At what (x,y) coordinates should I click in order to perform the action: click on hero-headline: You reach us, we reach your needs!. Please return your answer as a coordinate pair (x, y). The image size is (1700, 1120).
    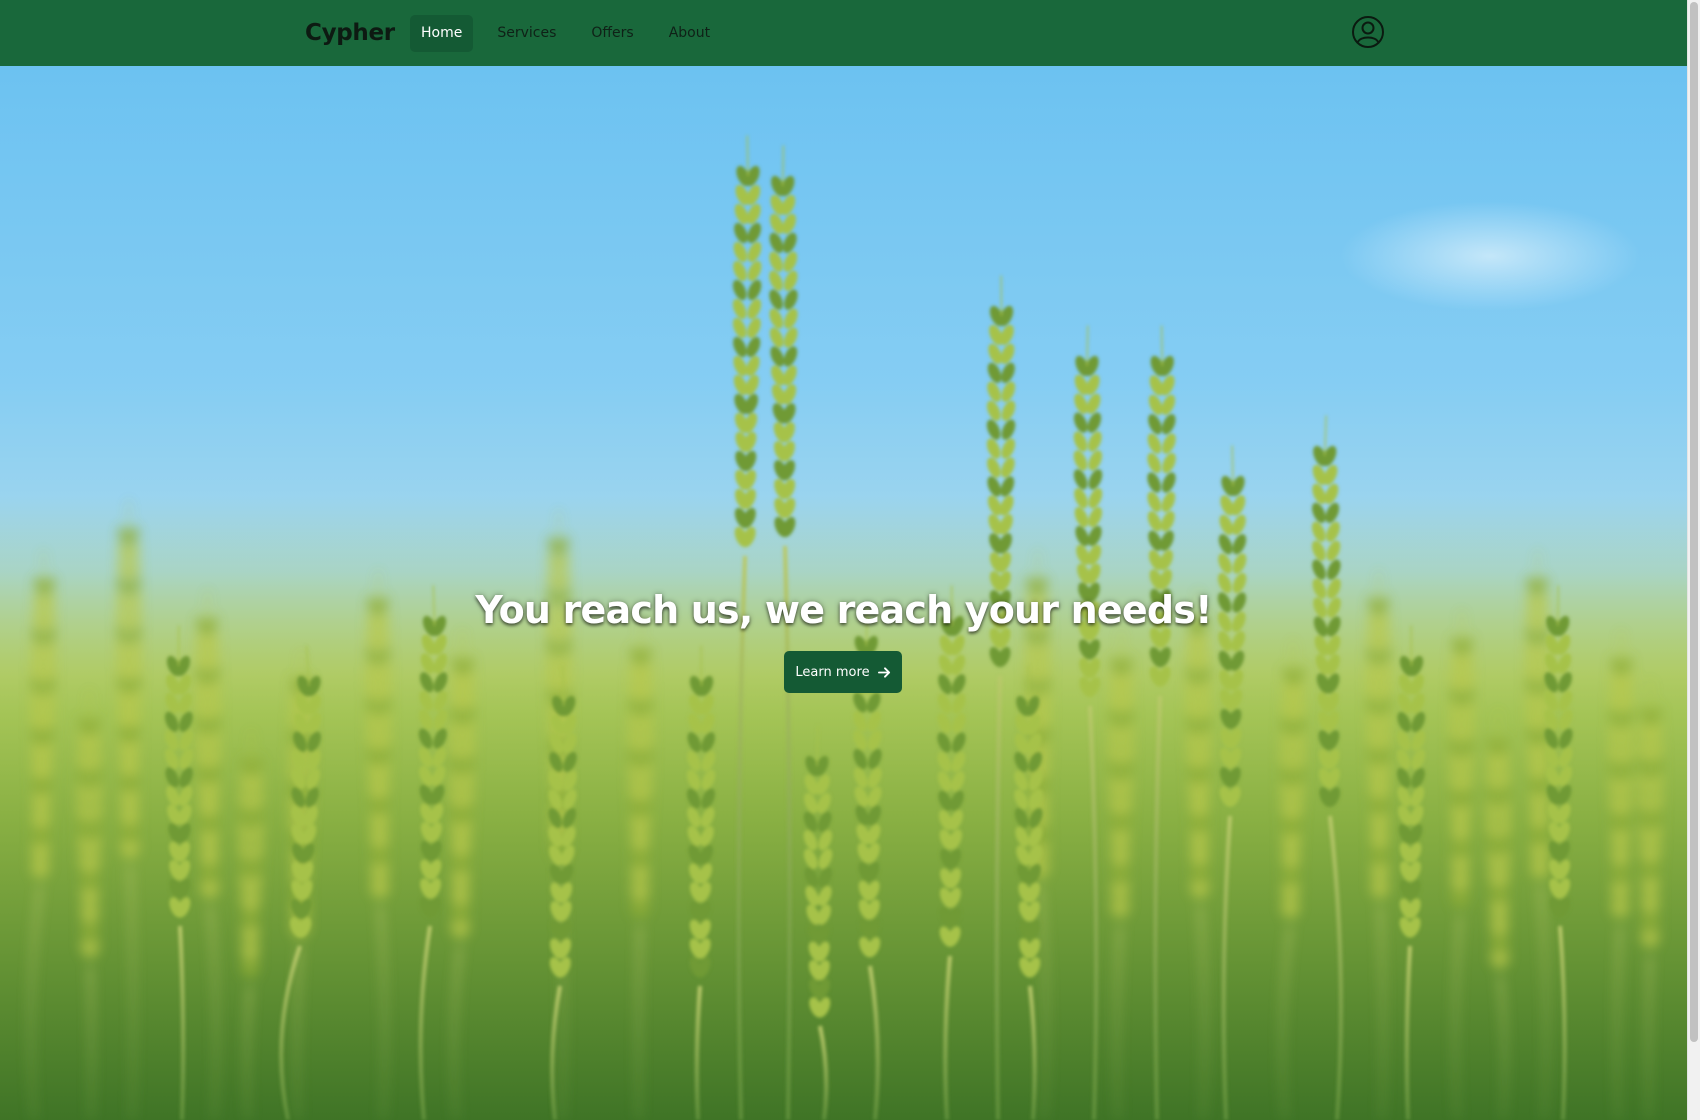
    Looking at the image, I should click on (843, 610).